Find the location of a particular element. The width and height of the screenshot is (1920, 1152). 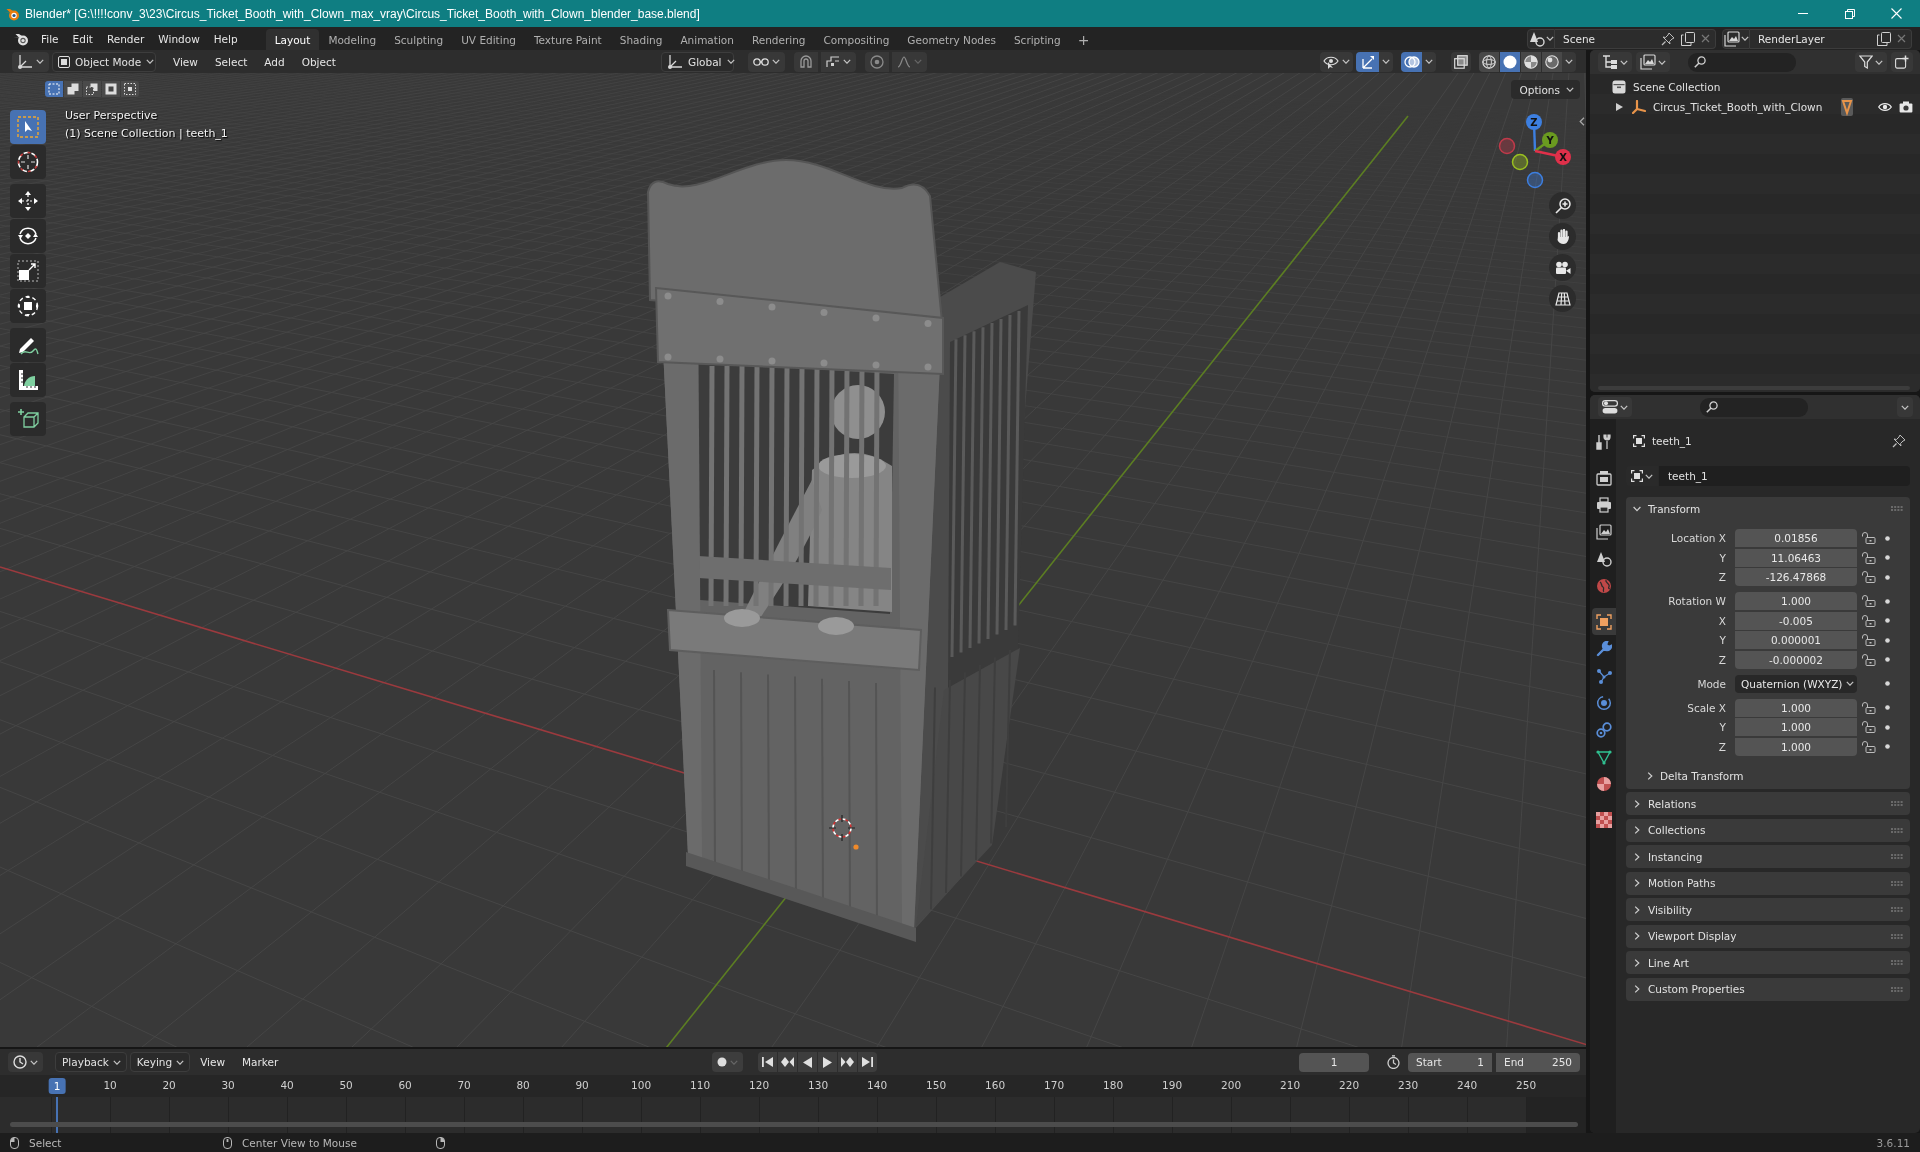

mode-dropdown: Quaternion (WXYZ) is located at coordinates (1796, 683).